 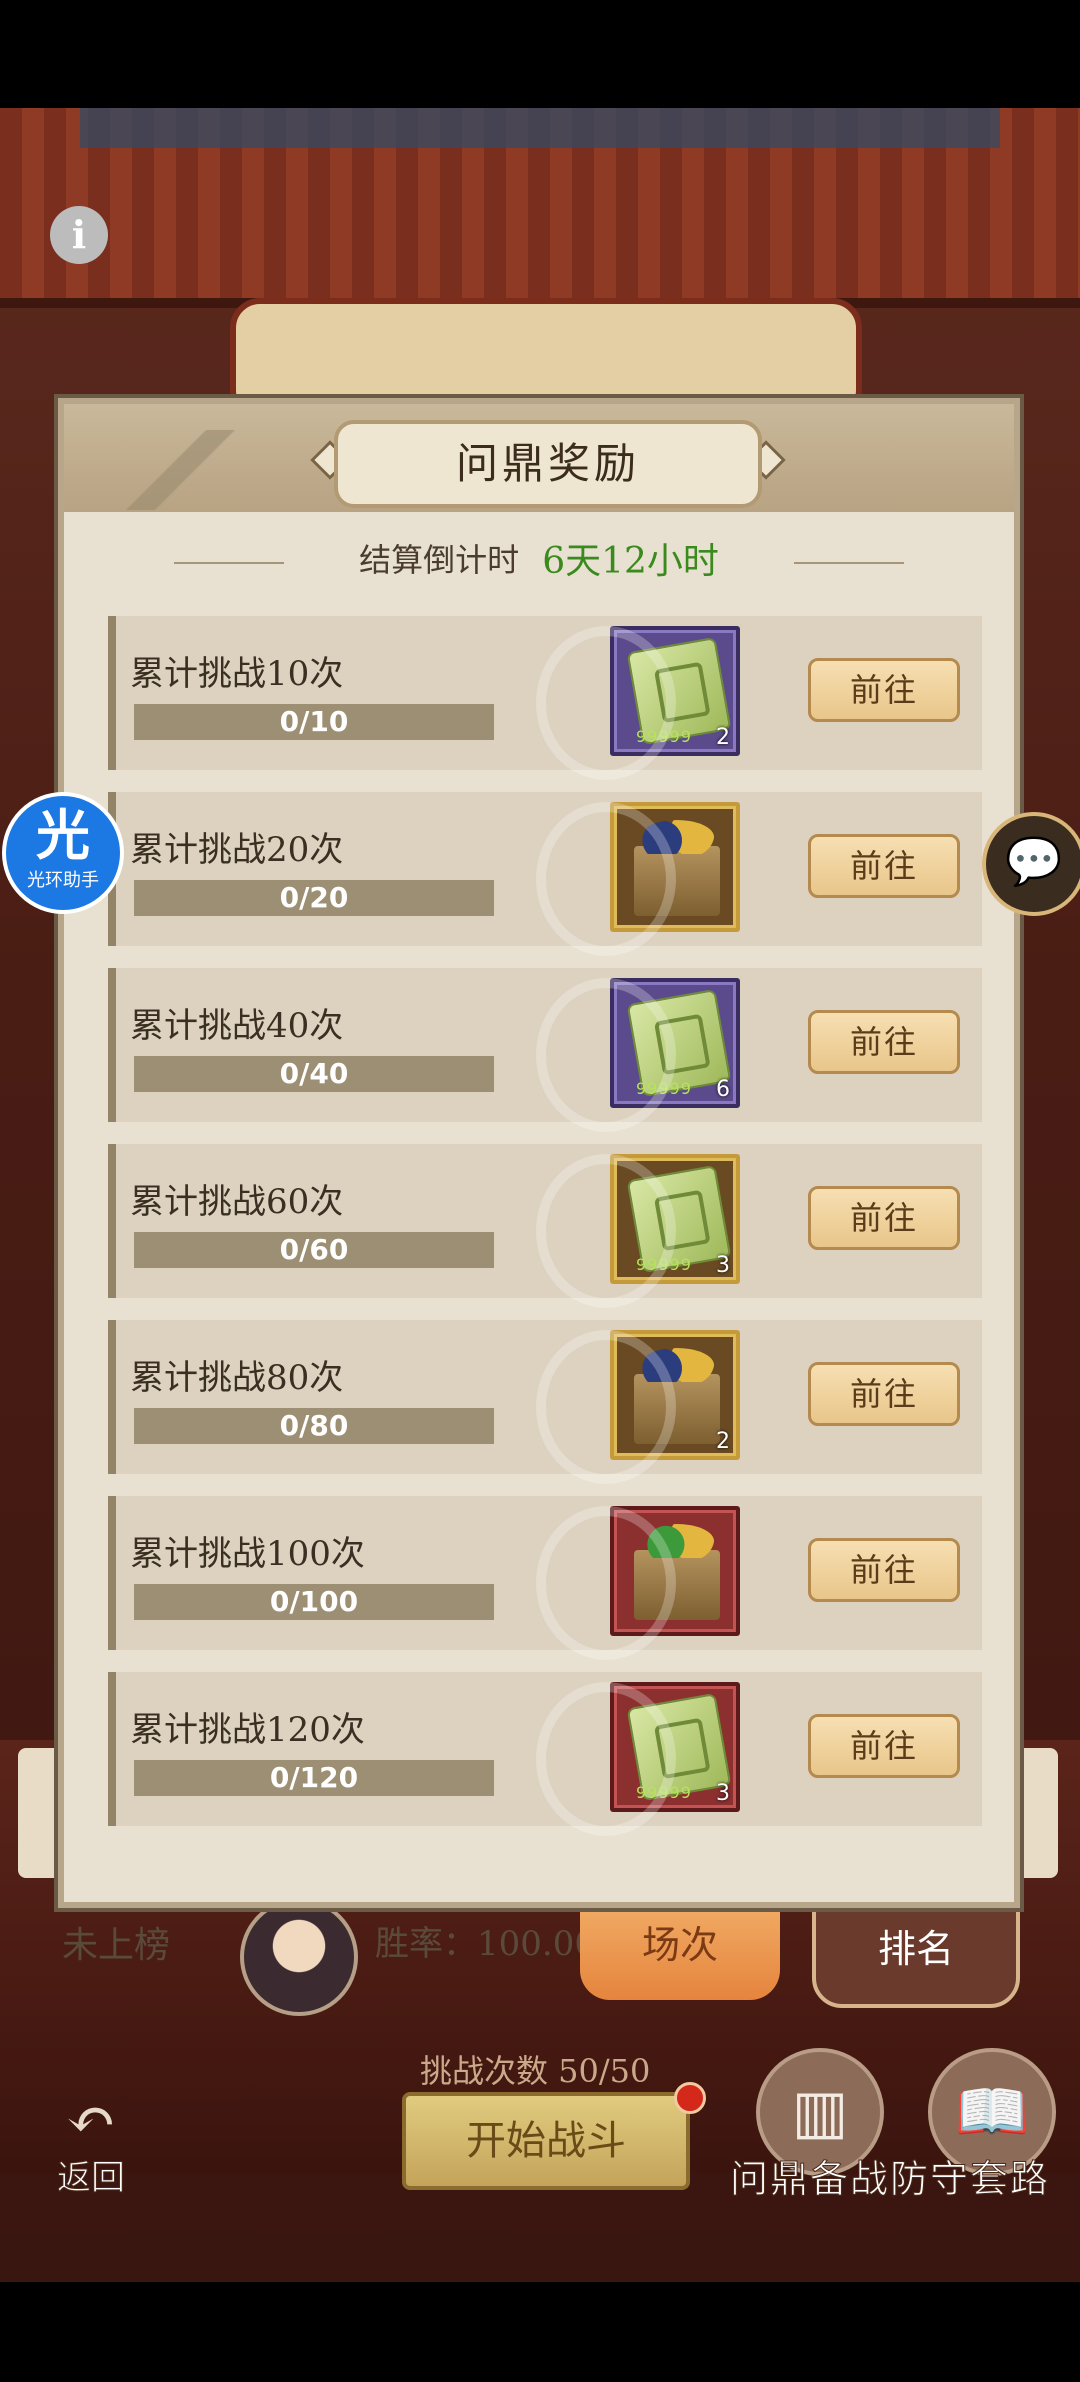 I want to click on challenge-count: 挑战次数 50/50, so click(x=535, y=2071).